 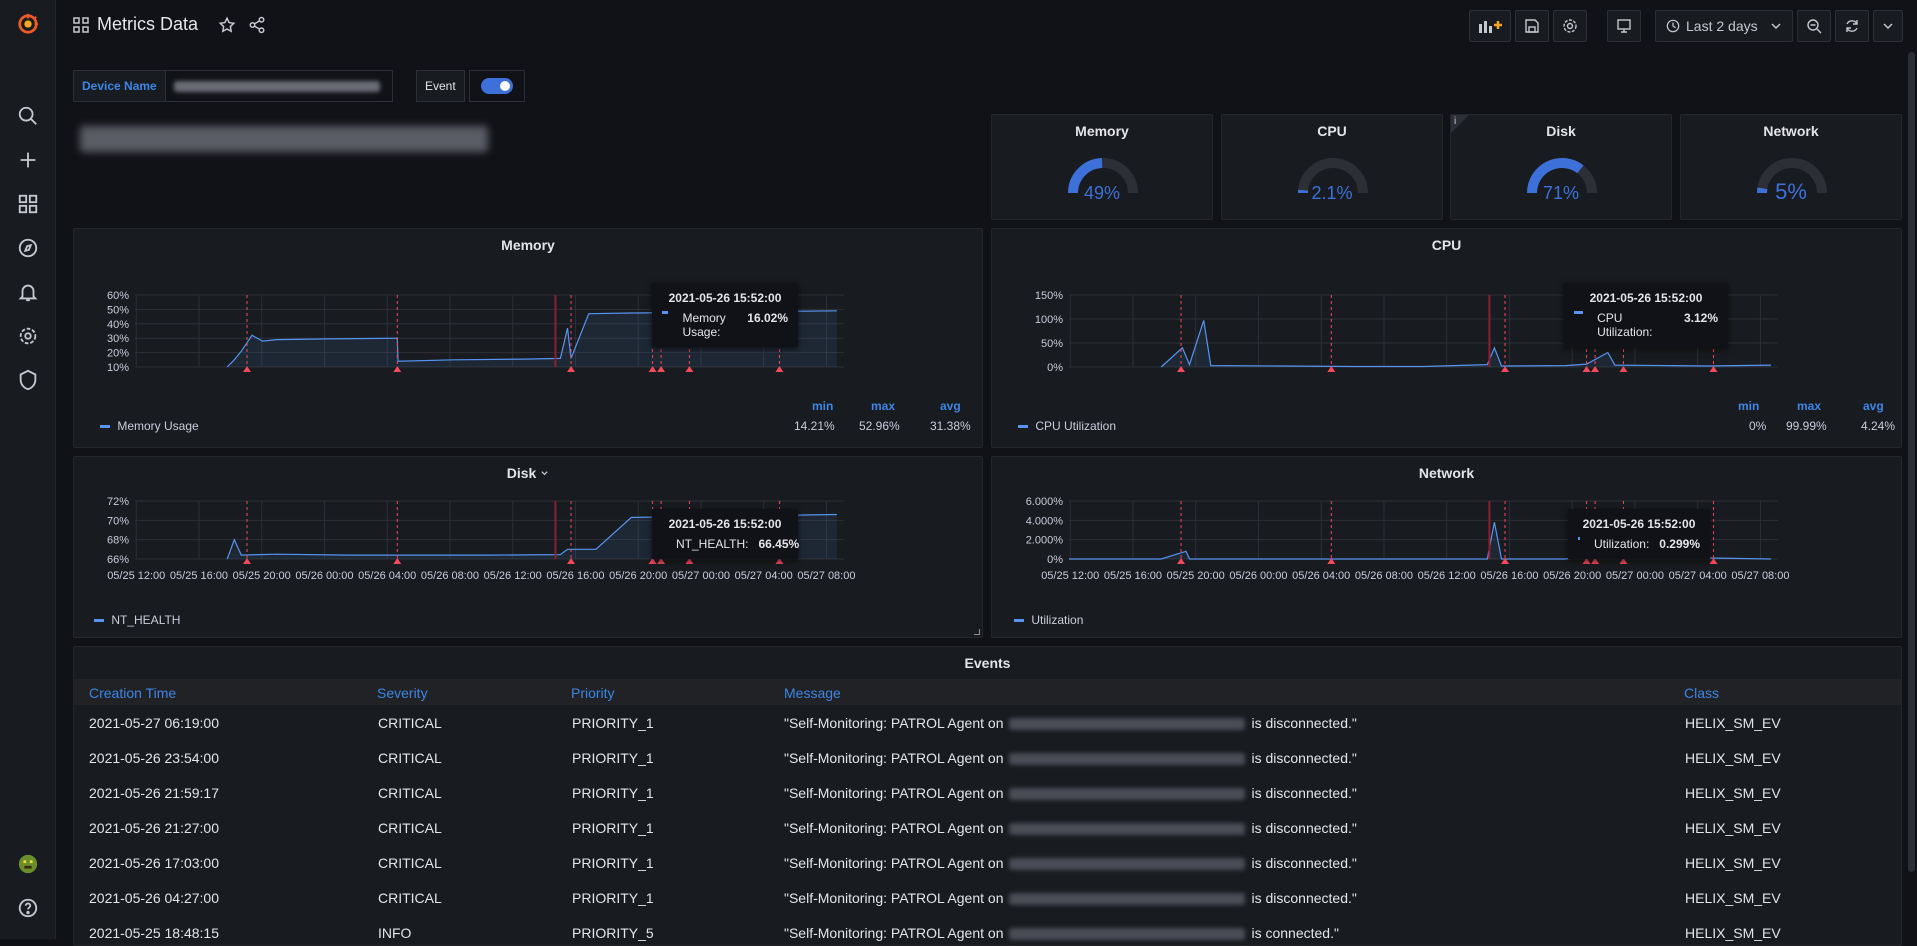 What do you see at coordinates (778, 544) in the screenshot?
I see `tooltip-value: 66.45%` at bounding box center [778, 544].